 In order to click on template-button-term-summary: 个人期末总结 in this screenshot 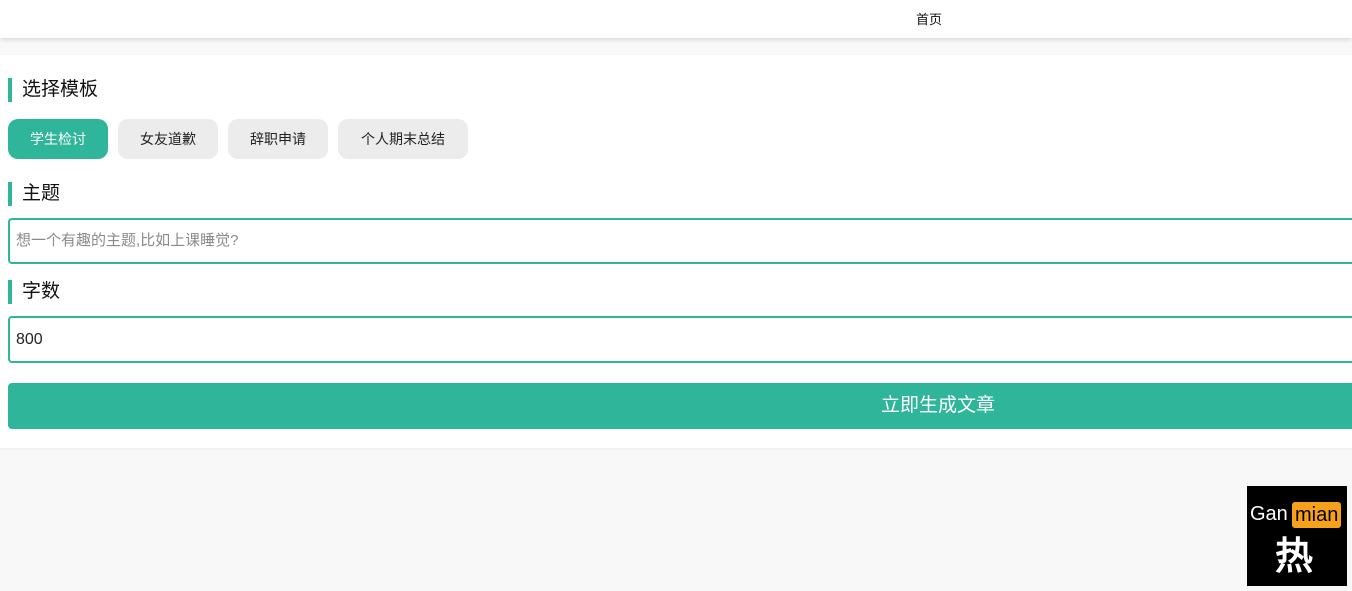, I will do `click(403, 139)`.